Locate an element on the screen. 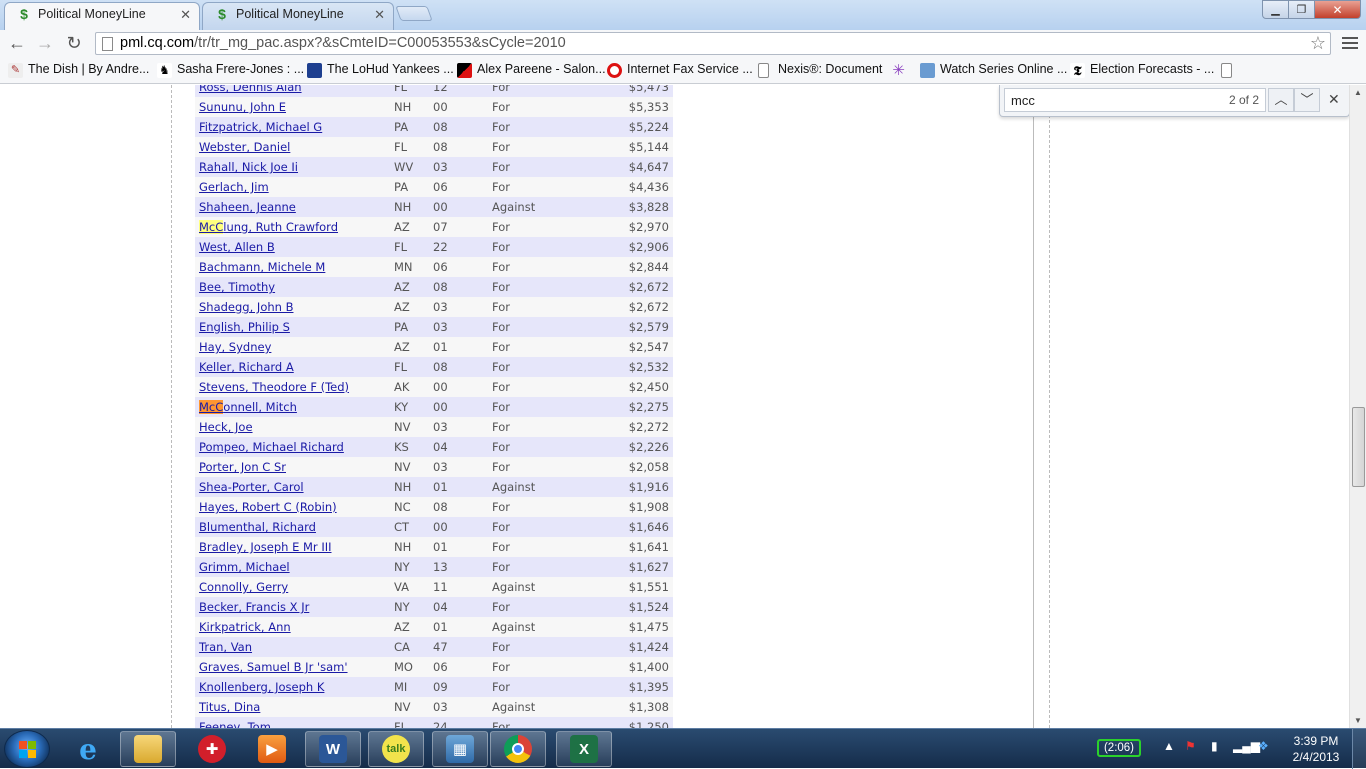  candidate-link: Hay, Sydney is located at coordinates (235, 347).